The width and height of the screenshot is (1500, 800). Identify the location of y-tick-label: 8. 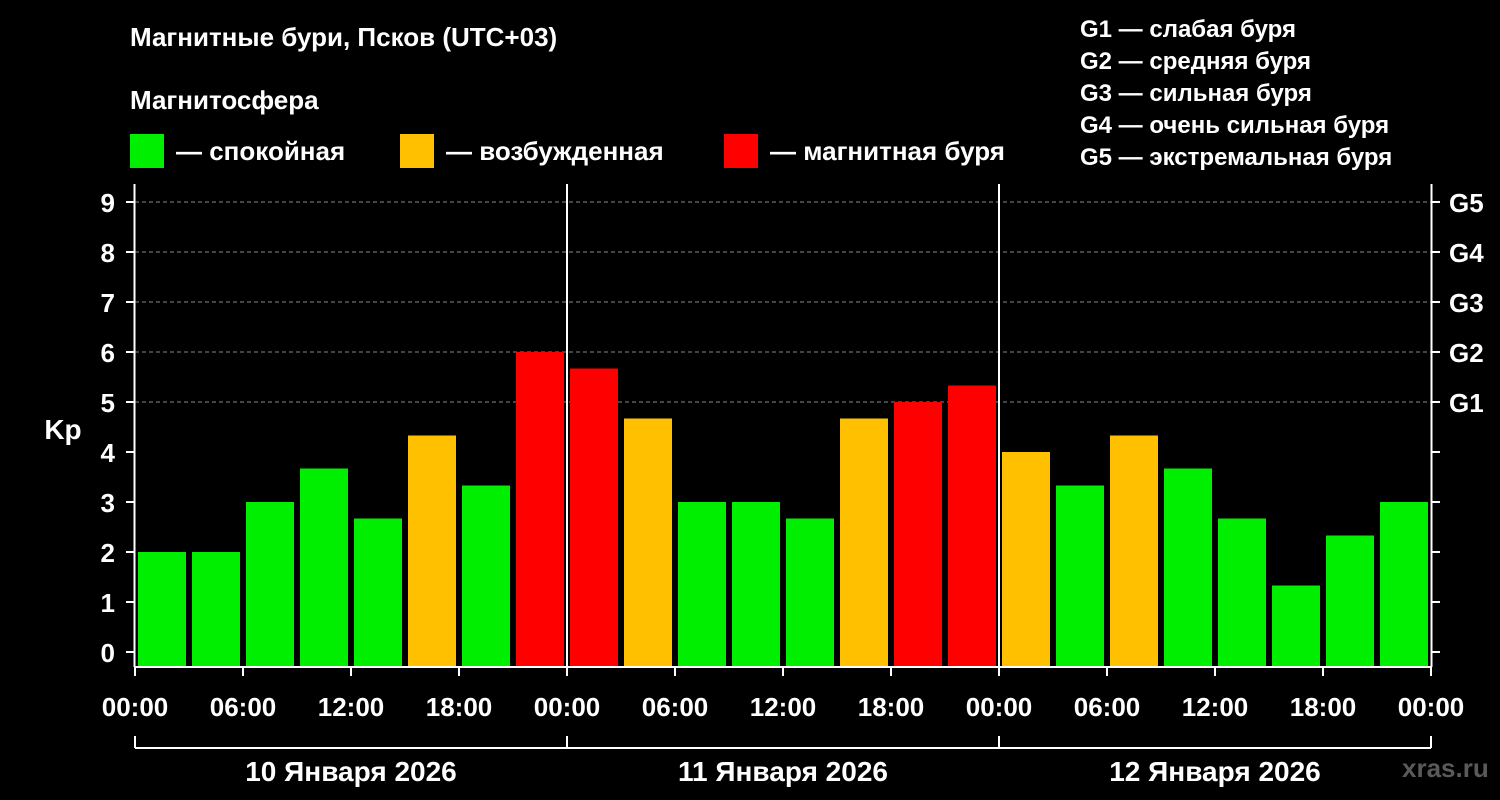
(108, 253).